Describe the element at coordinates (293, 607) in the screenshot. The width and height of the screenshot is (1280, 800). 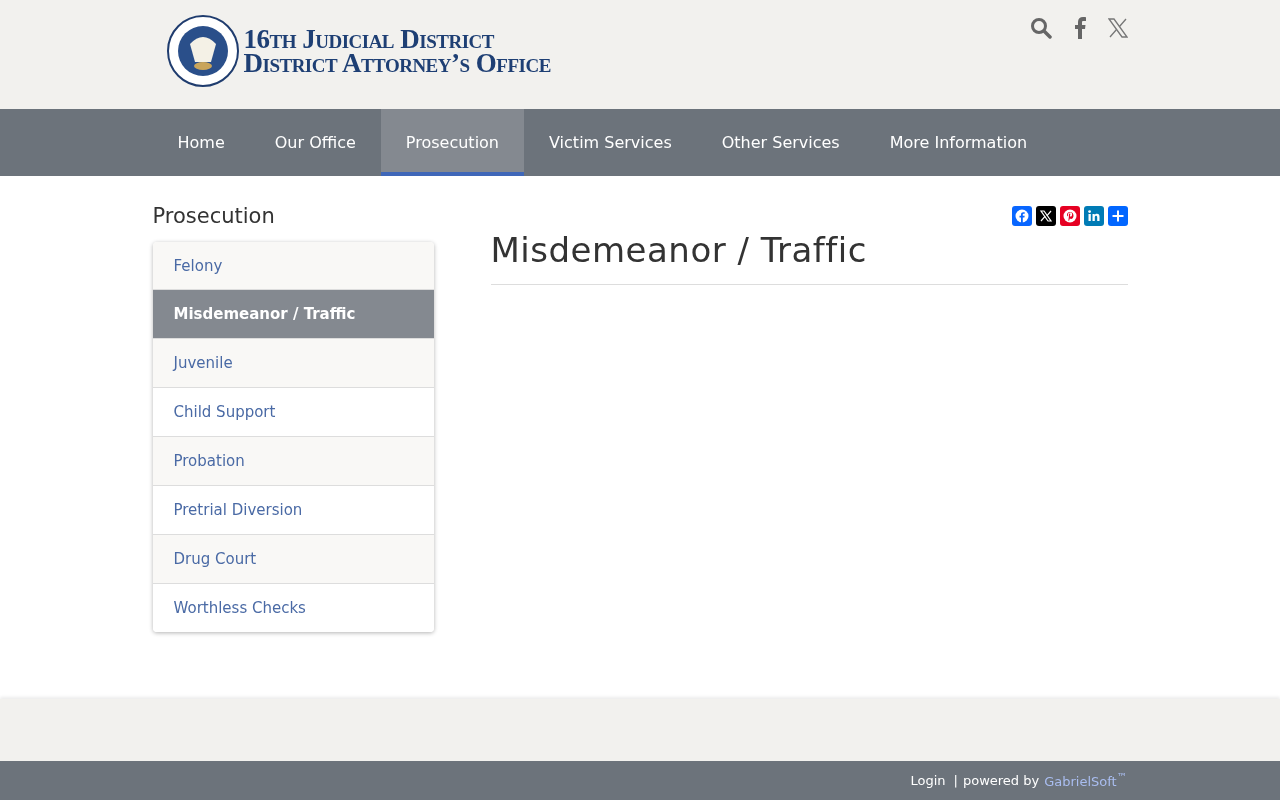
I see `sidebar-item: Worthless Checks` at that location.